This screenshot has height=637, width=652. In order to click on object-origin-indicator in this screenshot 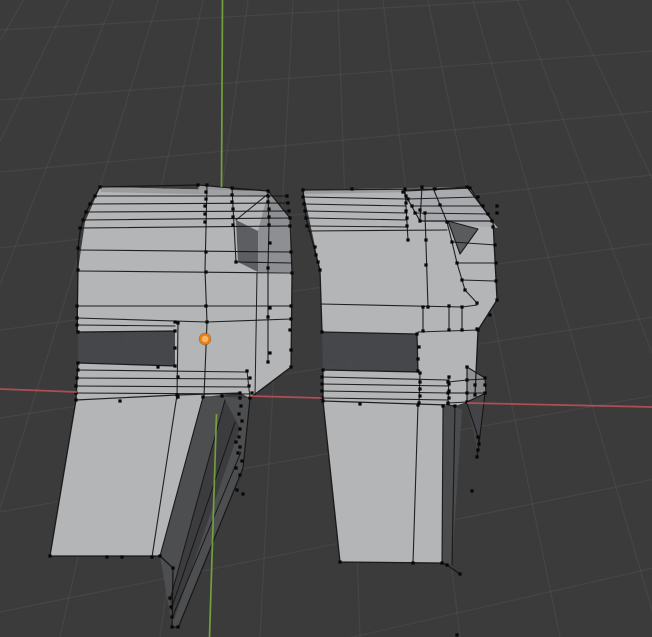, I will do `click(205, 339)`.